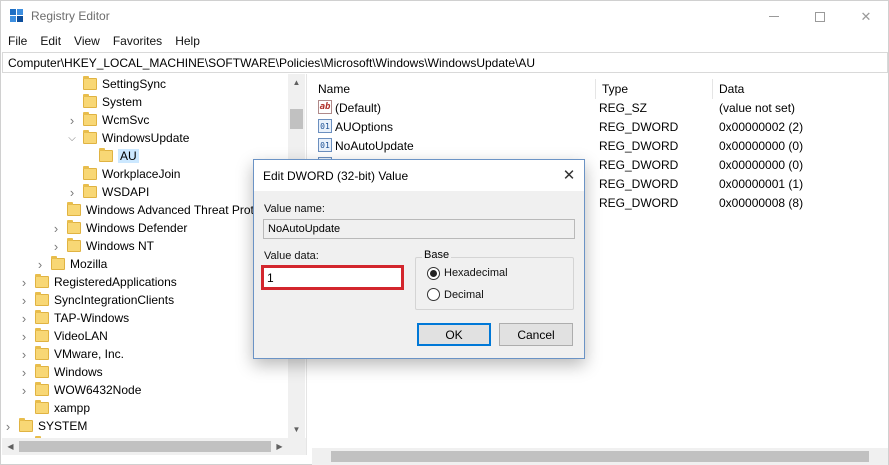 The width and height of the screenshot is (889, 465). What do you see at coordinates (332, 277) in the screenshot?
I see `value-data-input: 1` at bounding box center [332, 277].